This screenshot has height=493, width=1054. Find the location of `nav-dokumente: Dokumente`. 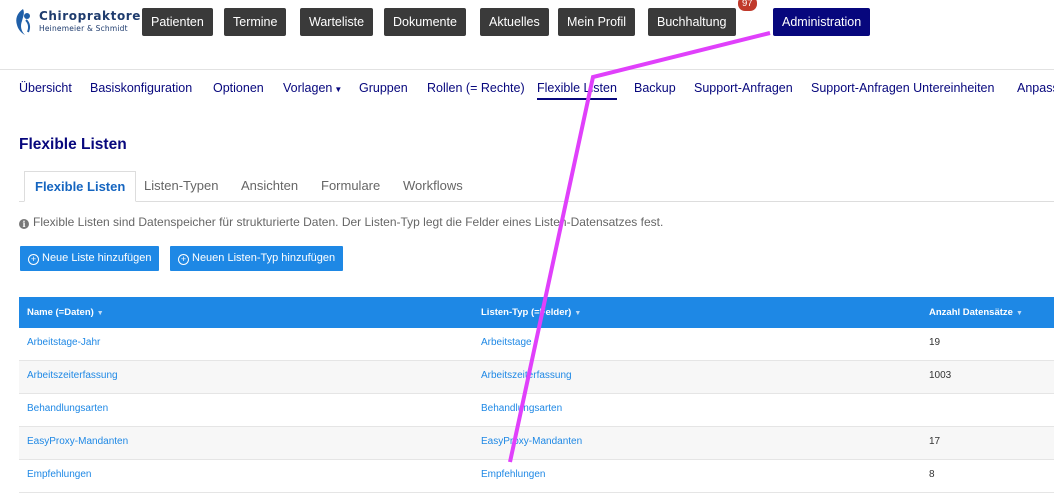

nav-dokumente: Dokumente is located at coordinates (425, 22).